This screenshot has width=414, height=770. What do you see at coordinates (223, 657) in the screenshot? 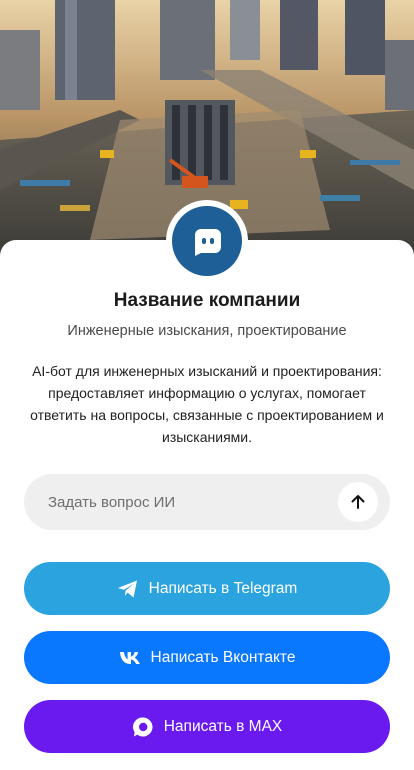
I see `vk-button-label: Написать Вконтакте` at bounding box center [223, 657].